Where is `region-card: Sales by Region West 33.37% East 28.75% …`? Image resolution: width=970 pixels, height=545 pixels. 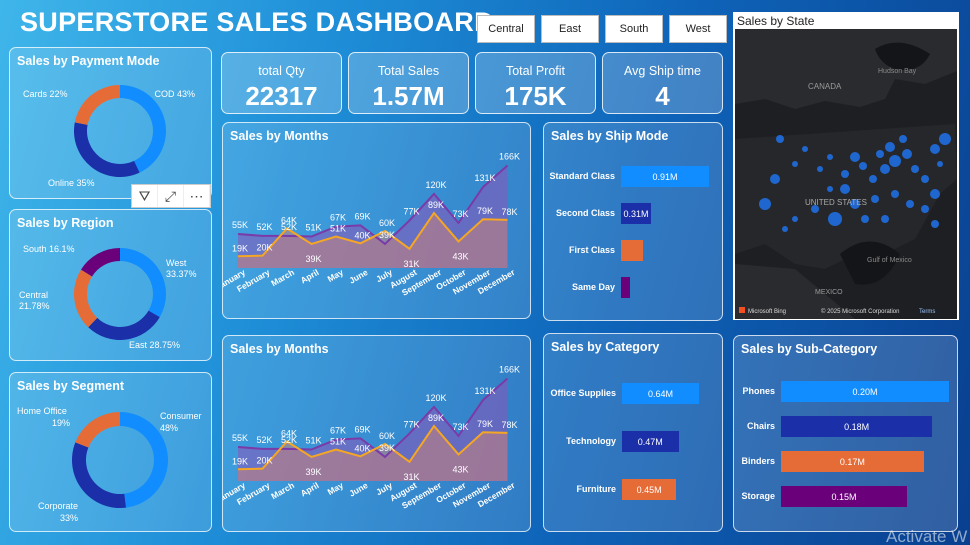
region-card: Sales by Region West 33.37% East 28.75% … is located at coordinates (110, 285).